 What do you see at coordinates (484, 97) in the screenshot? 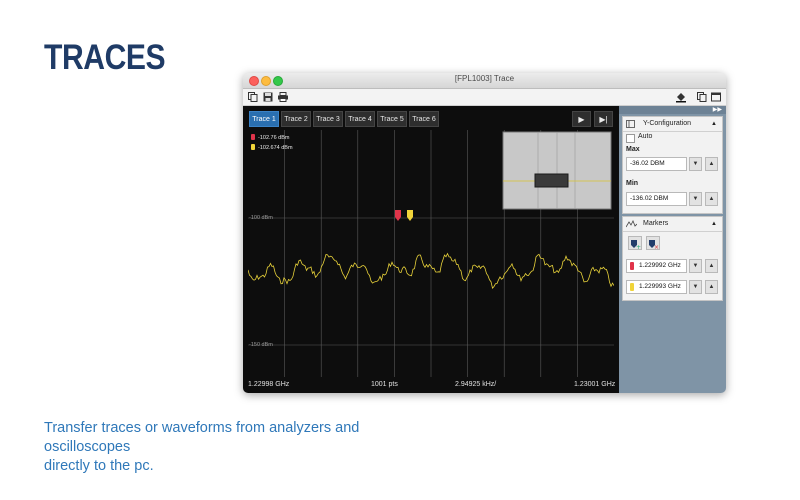
I see `toolbar` at bounding box center [484, 97].